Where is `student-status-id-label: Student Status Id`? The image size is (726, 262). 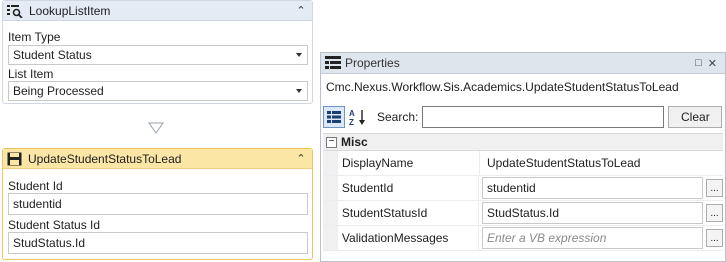
student-status-id-label: Student Status Id is located at coordinates (54, 225).